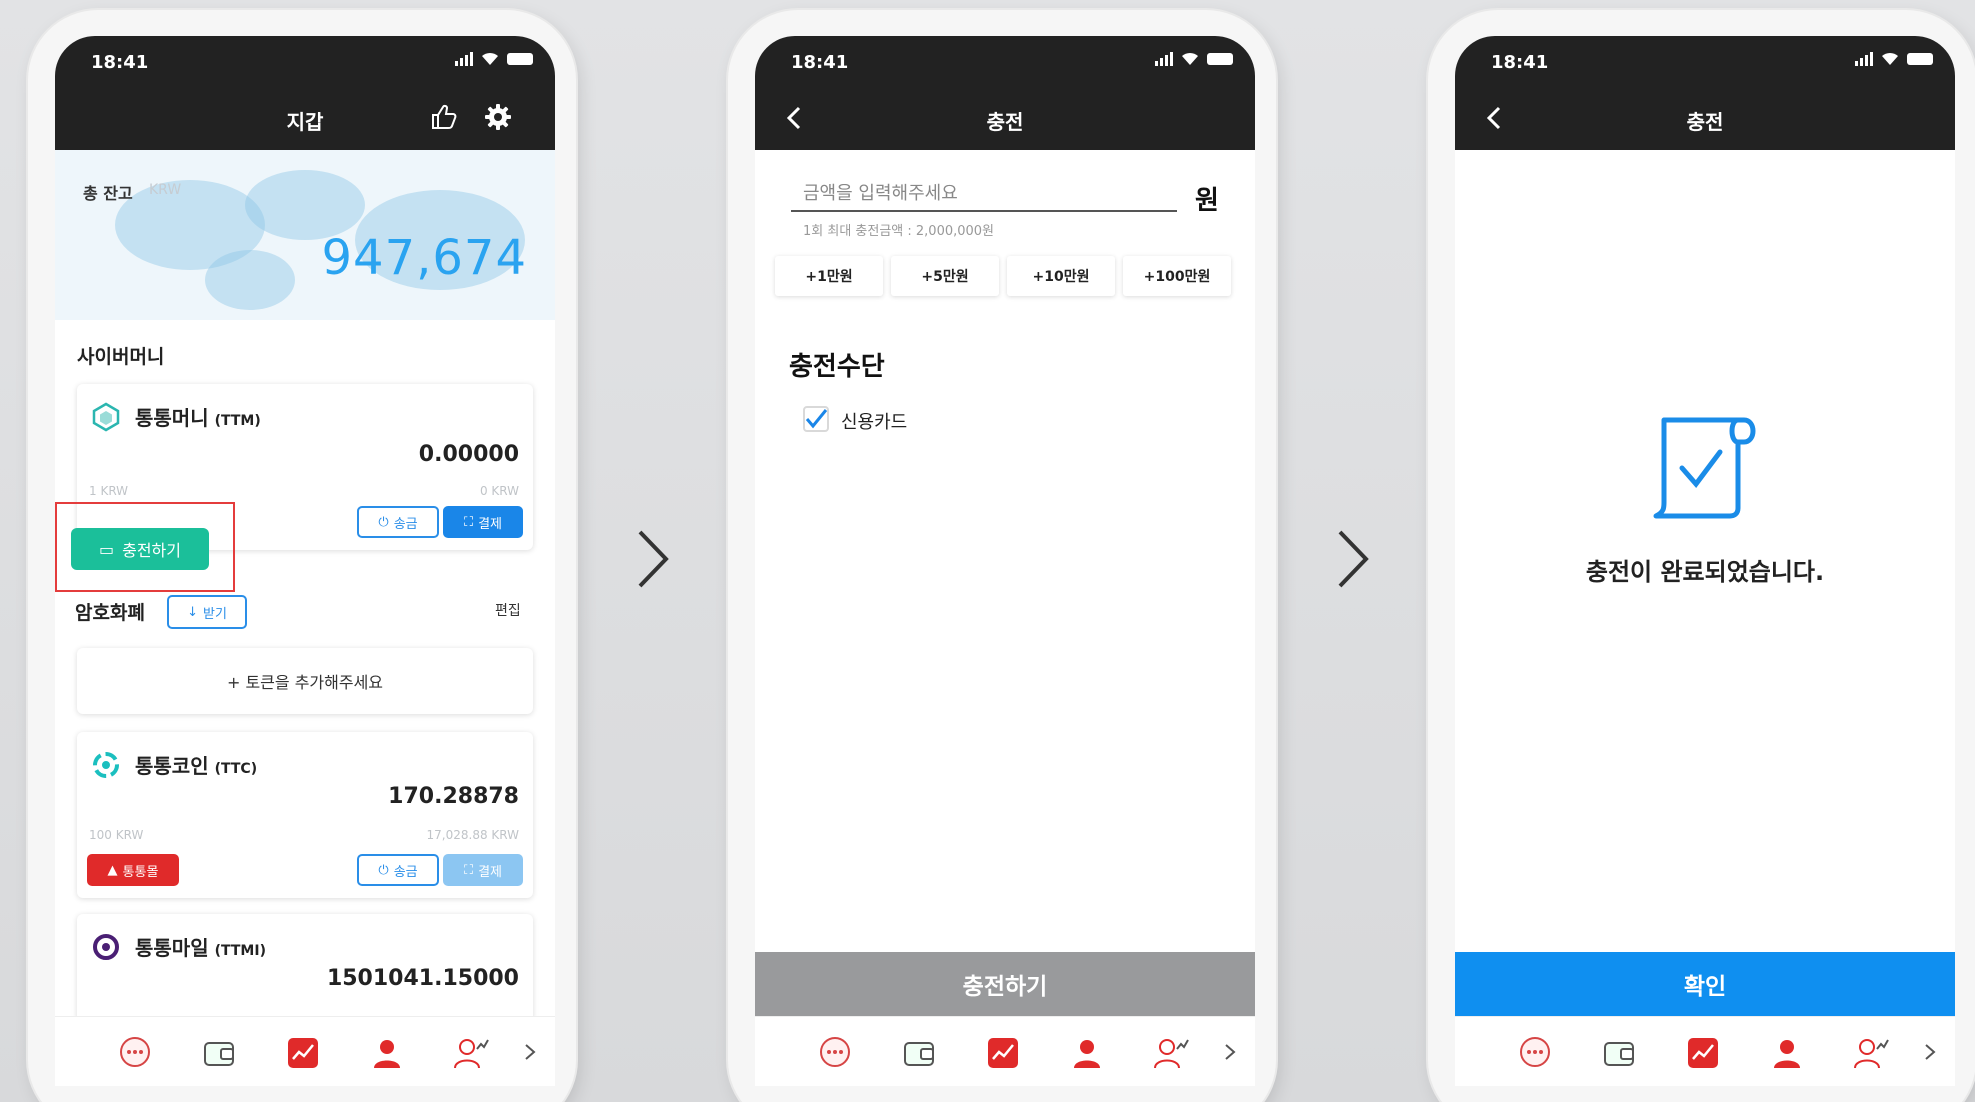 The image size is (1975, 1102). What do you see at coordinates (109, 491) in the screenshot?
I see `ttm-rate: 1 KRW` at bounding box center [109, 491].